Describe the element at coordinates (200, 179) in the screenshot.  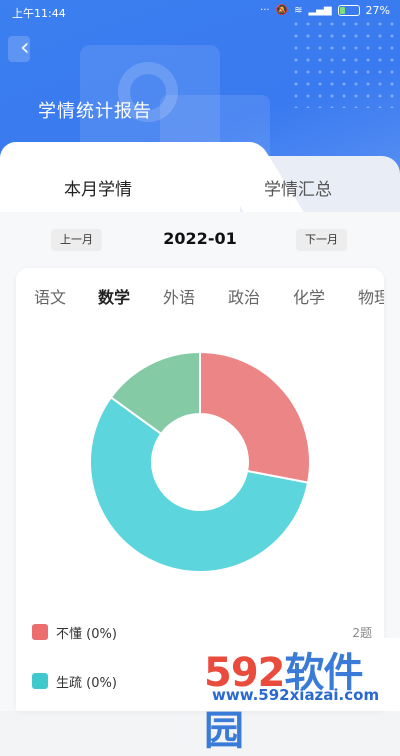
I see `report-tabs: 本月学情 学情汇总` at that location.